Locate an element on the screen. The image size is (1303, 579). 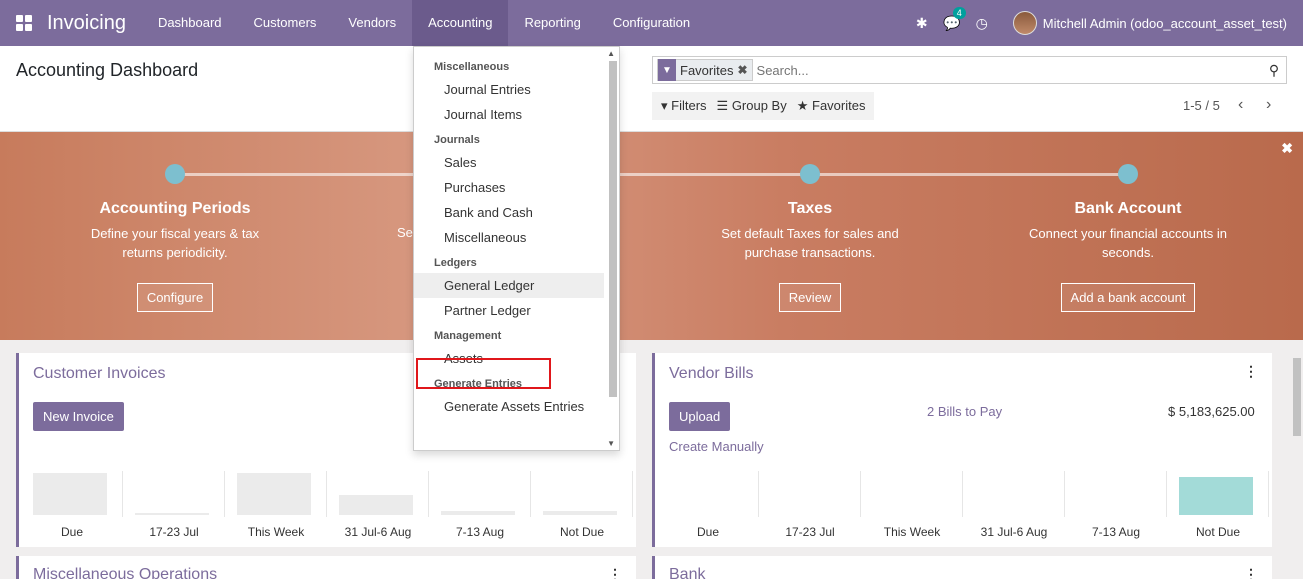
menu-item-journal-items: Journal Items is located at coordinates (509, 114).